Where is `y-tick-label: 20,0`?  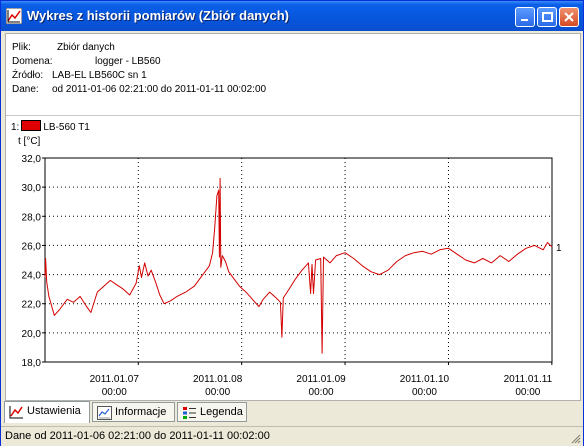
y-tick-label: 20,0 is located at coordinates (32, 334).